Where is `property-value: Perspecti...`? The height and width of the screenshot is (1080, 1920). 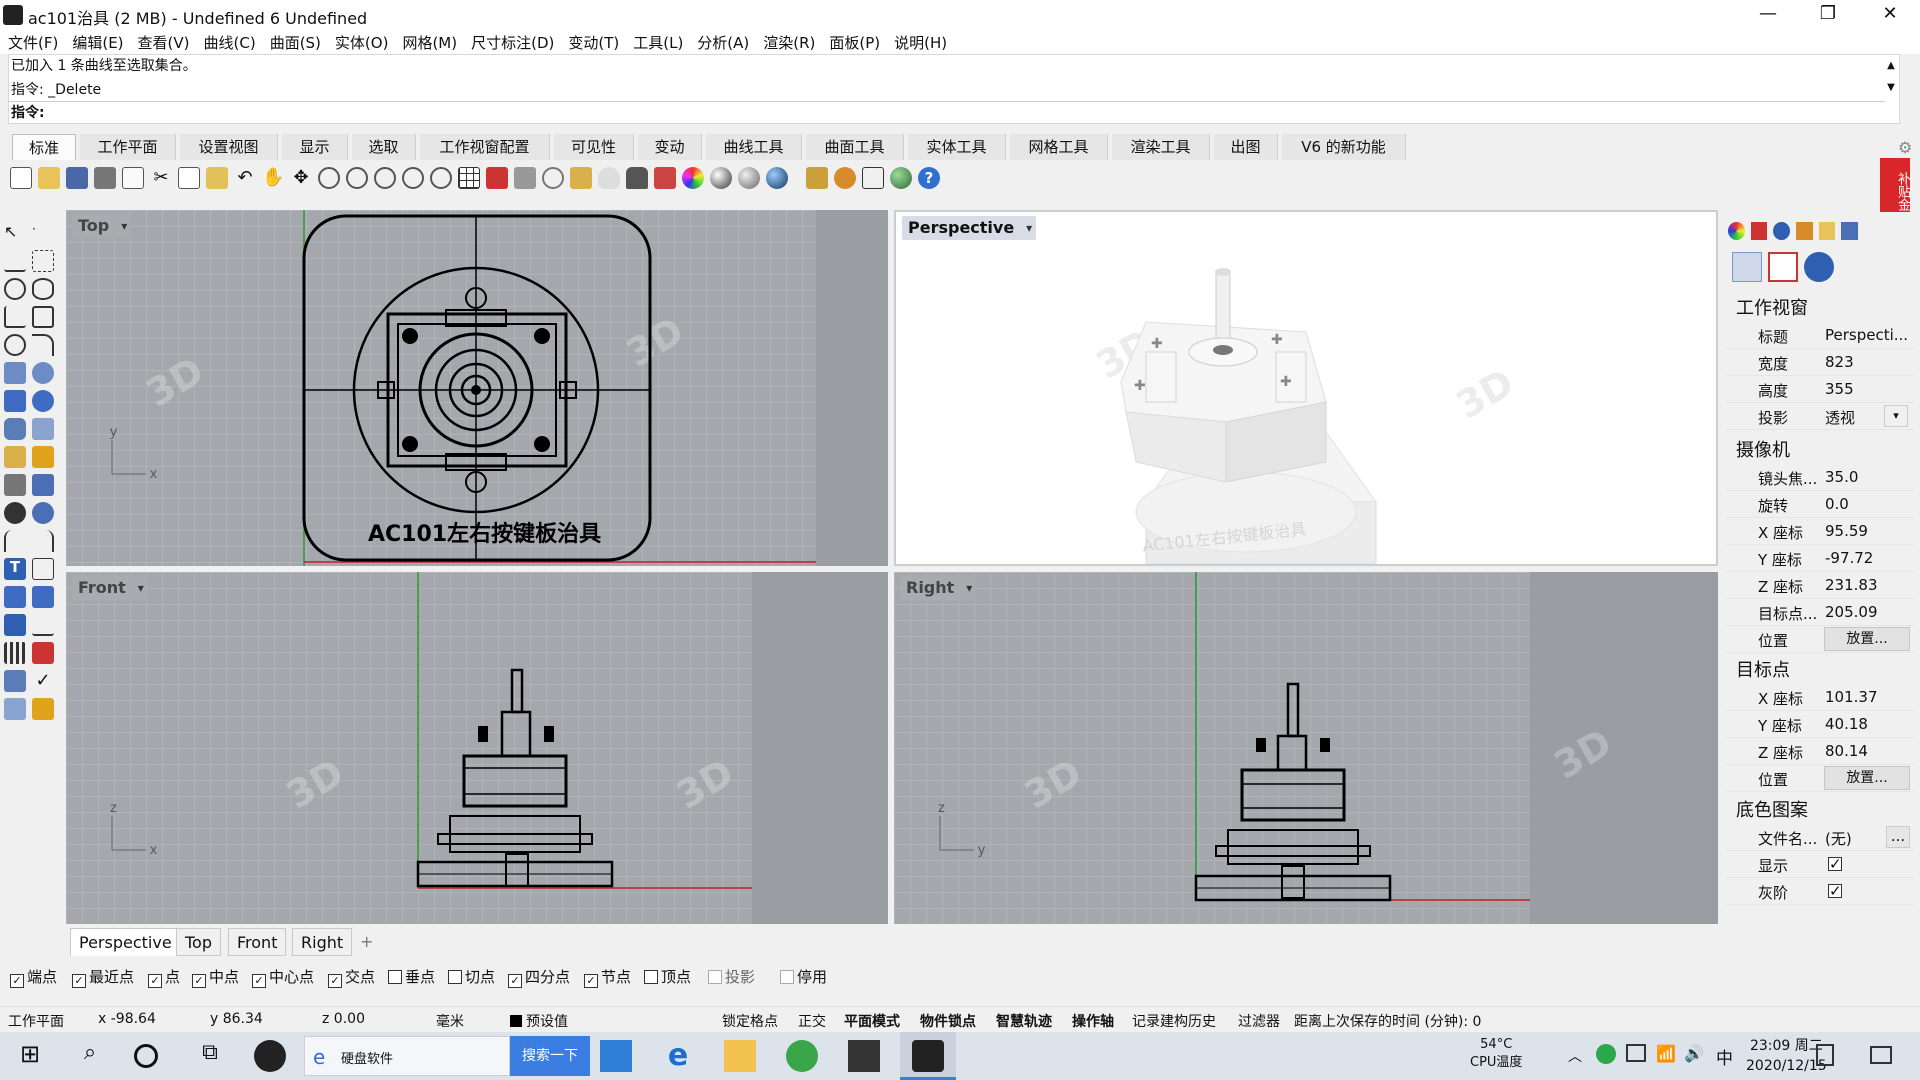 property-value: Perspecti... is located at coordinates (1866, 335).